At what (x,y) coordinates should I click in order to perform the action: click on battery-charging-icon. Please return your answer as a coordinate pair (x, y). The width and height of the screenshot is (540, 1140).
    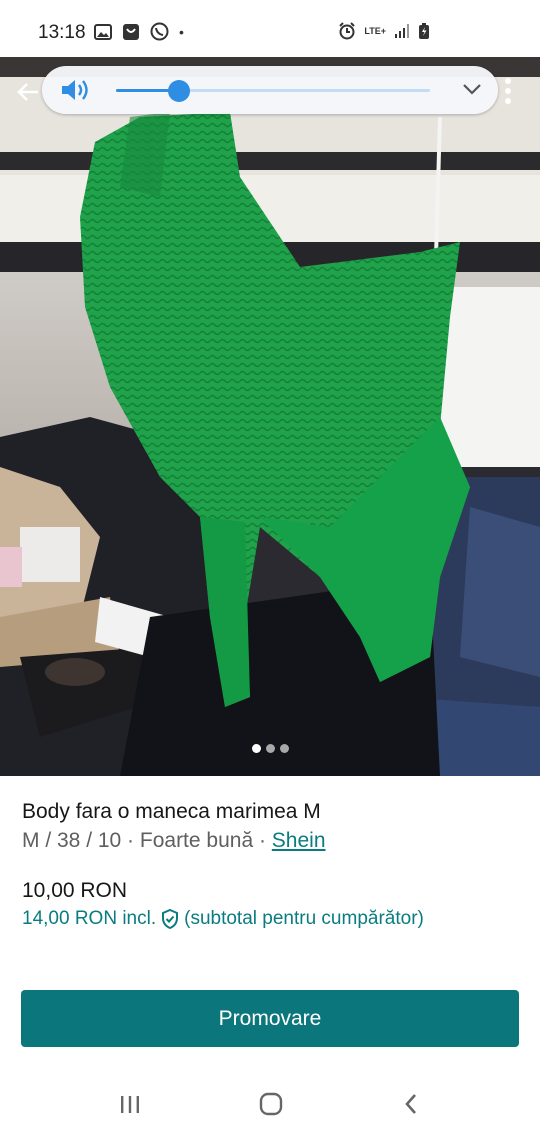
    Looking at the image, I should click on (424, 31).